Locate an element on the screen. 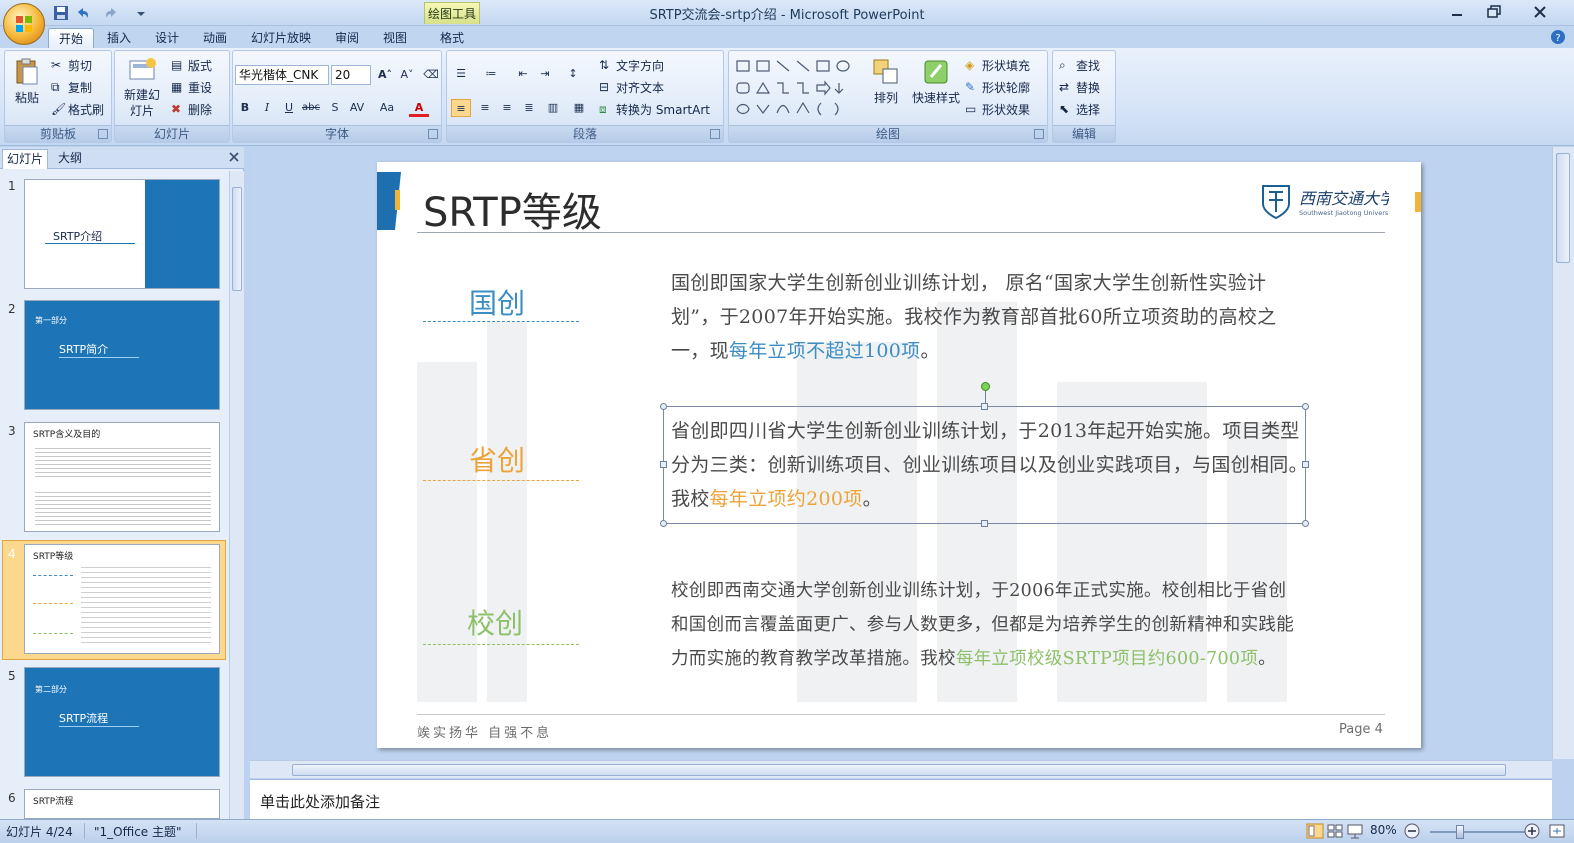 The image size is (1574, 843). slide-sorter-icon is located at coordinates (1335, 831).